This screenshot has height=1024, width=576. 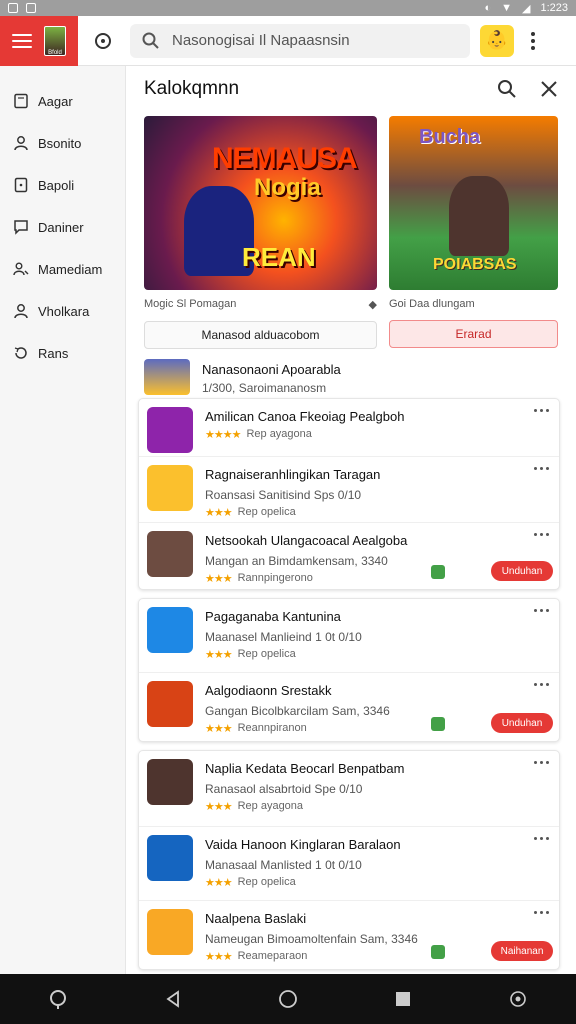 What do you see at coordinates (518, 999) in the screenshot?
I see `settings-icon` at bounding box center [518, 999].